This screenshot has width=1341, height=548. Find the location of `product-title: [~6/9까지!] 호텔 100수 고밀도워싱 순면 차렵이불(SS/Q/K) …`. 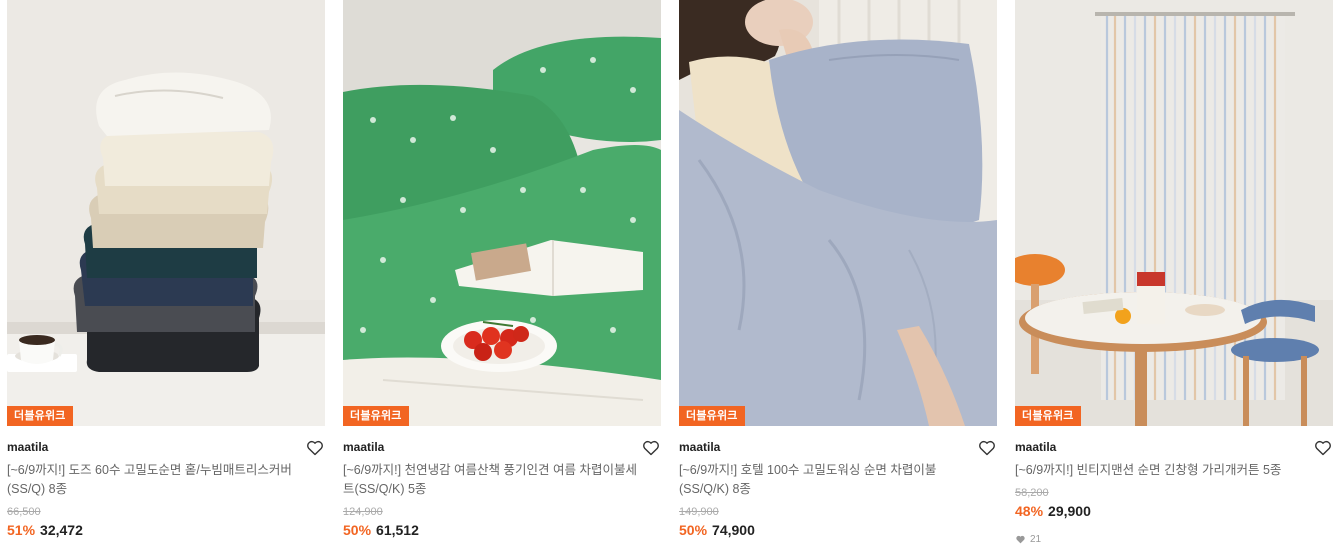

product-title: [~6/9까지!] 호텔 100수 고밀도워싱 순면 차렵이불(SS/Q/K) … is located at coordinates (829, 480).